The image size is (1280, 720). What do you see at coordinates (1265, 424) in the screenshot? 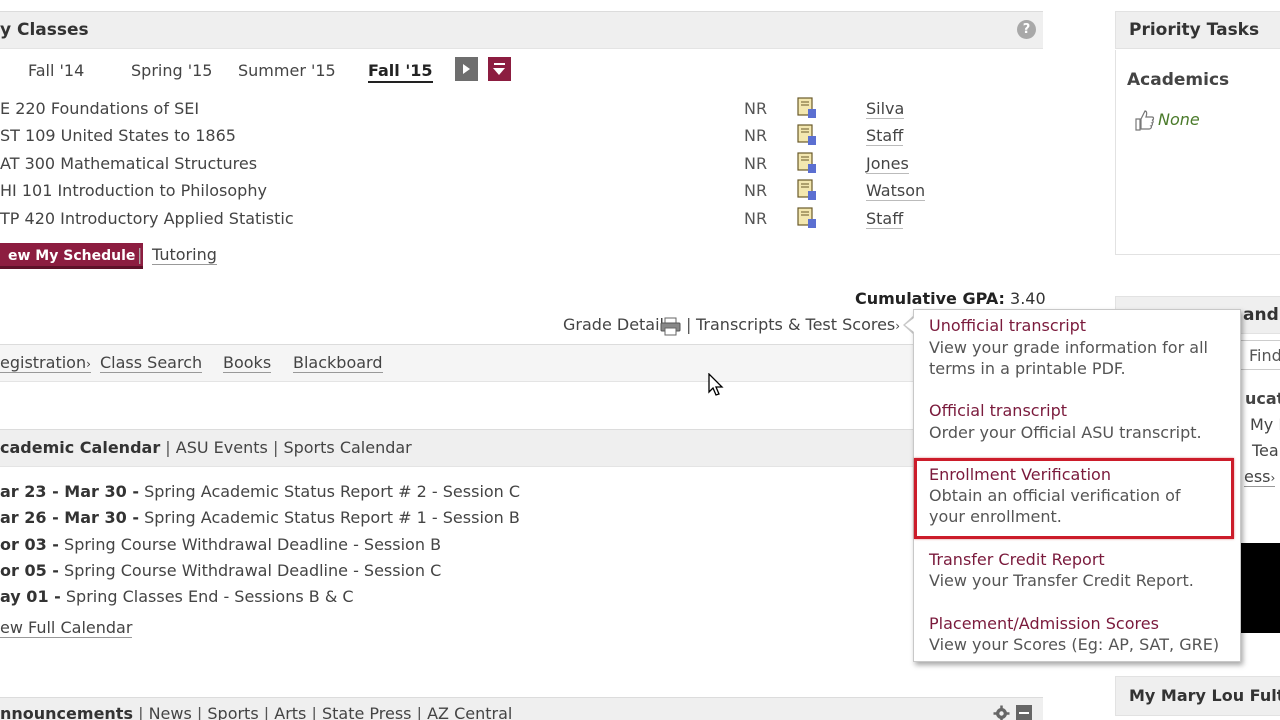
I see `my-link: My I` at bounding box center [1265, 424].